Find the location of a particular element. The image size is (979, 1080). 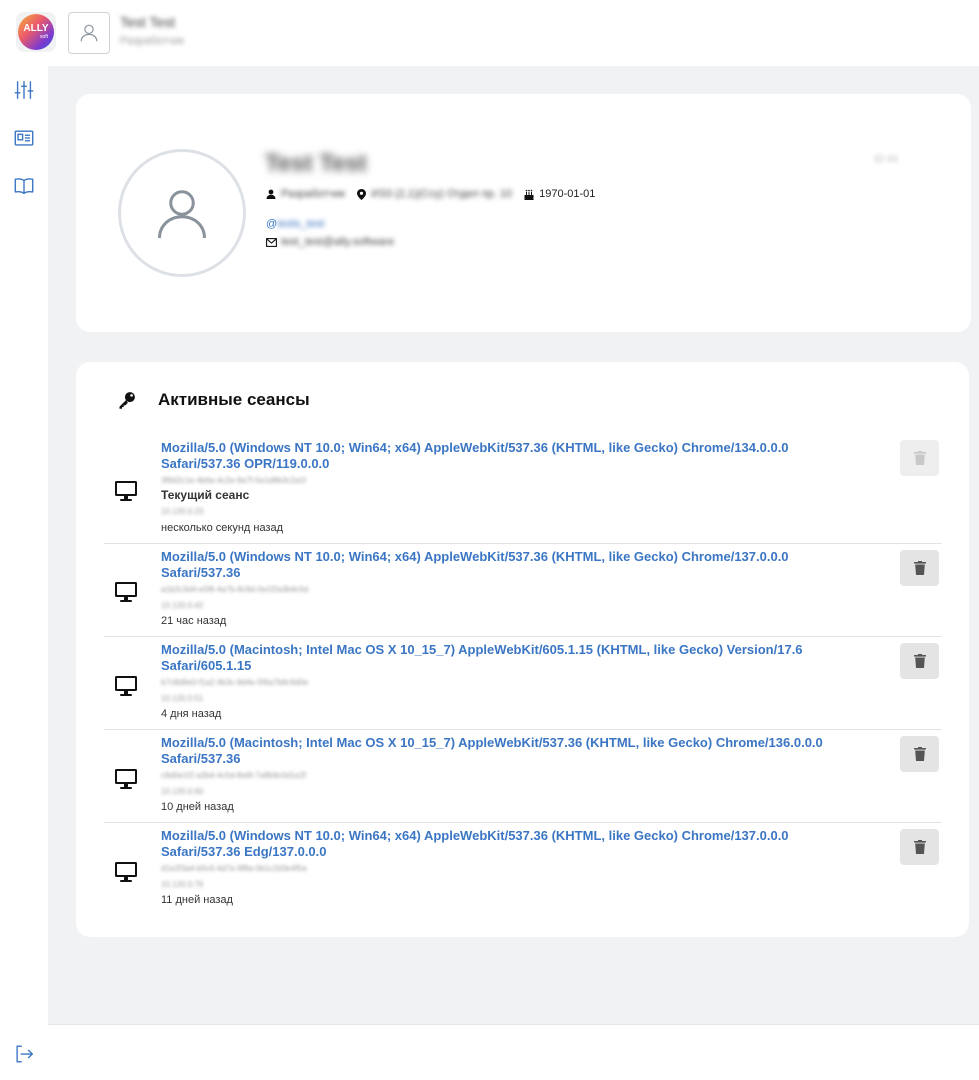

session-time: 11 дней назад is located at coordinates (197, 900).